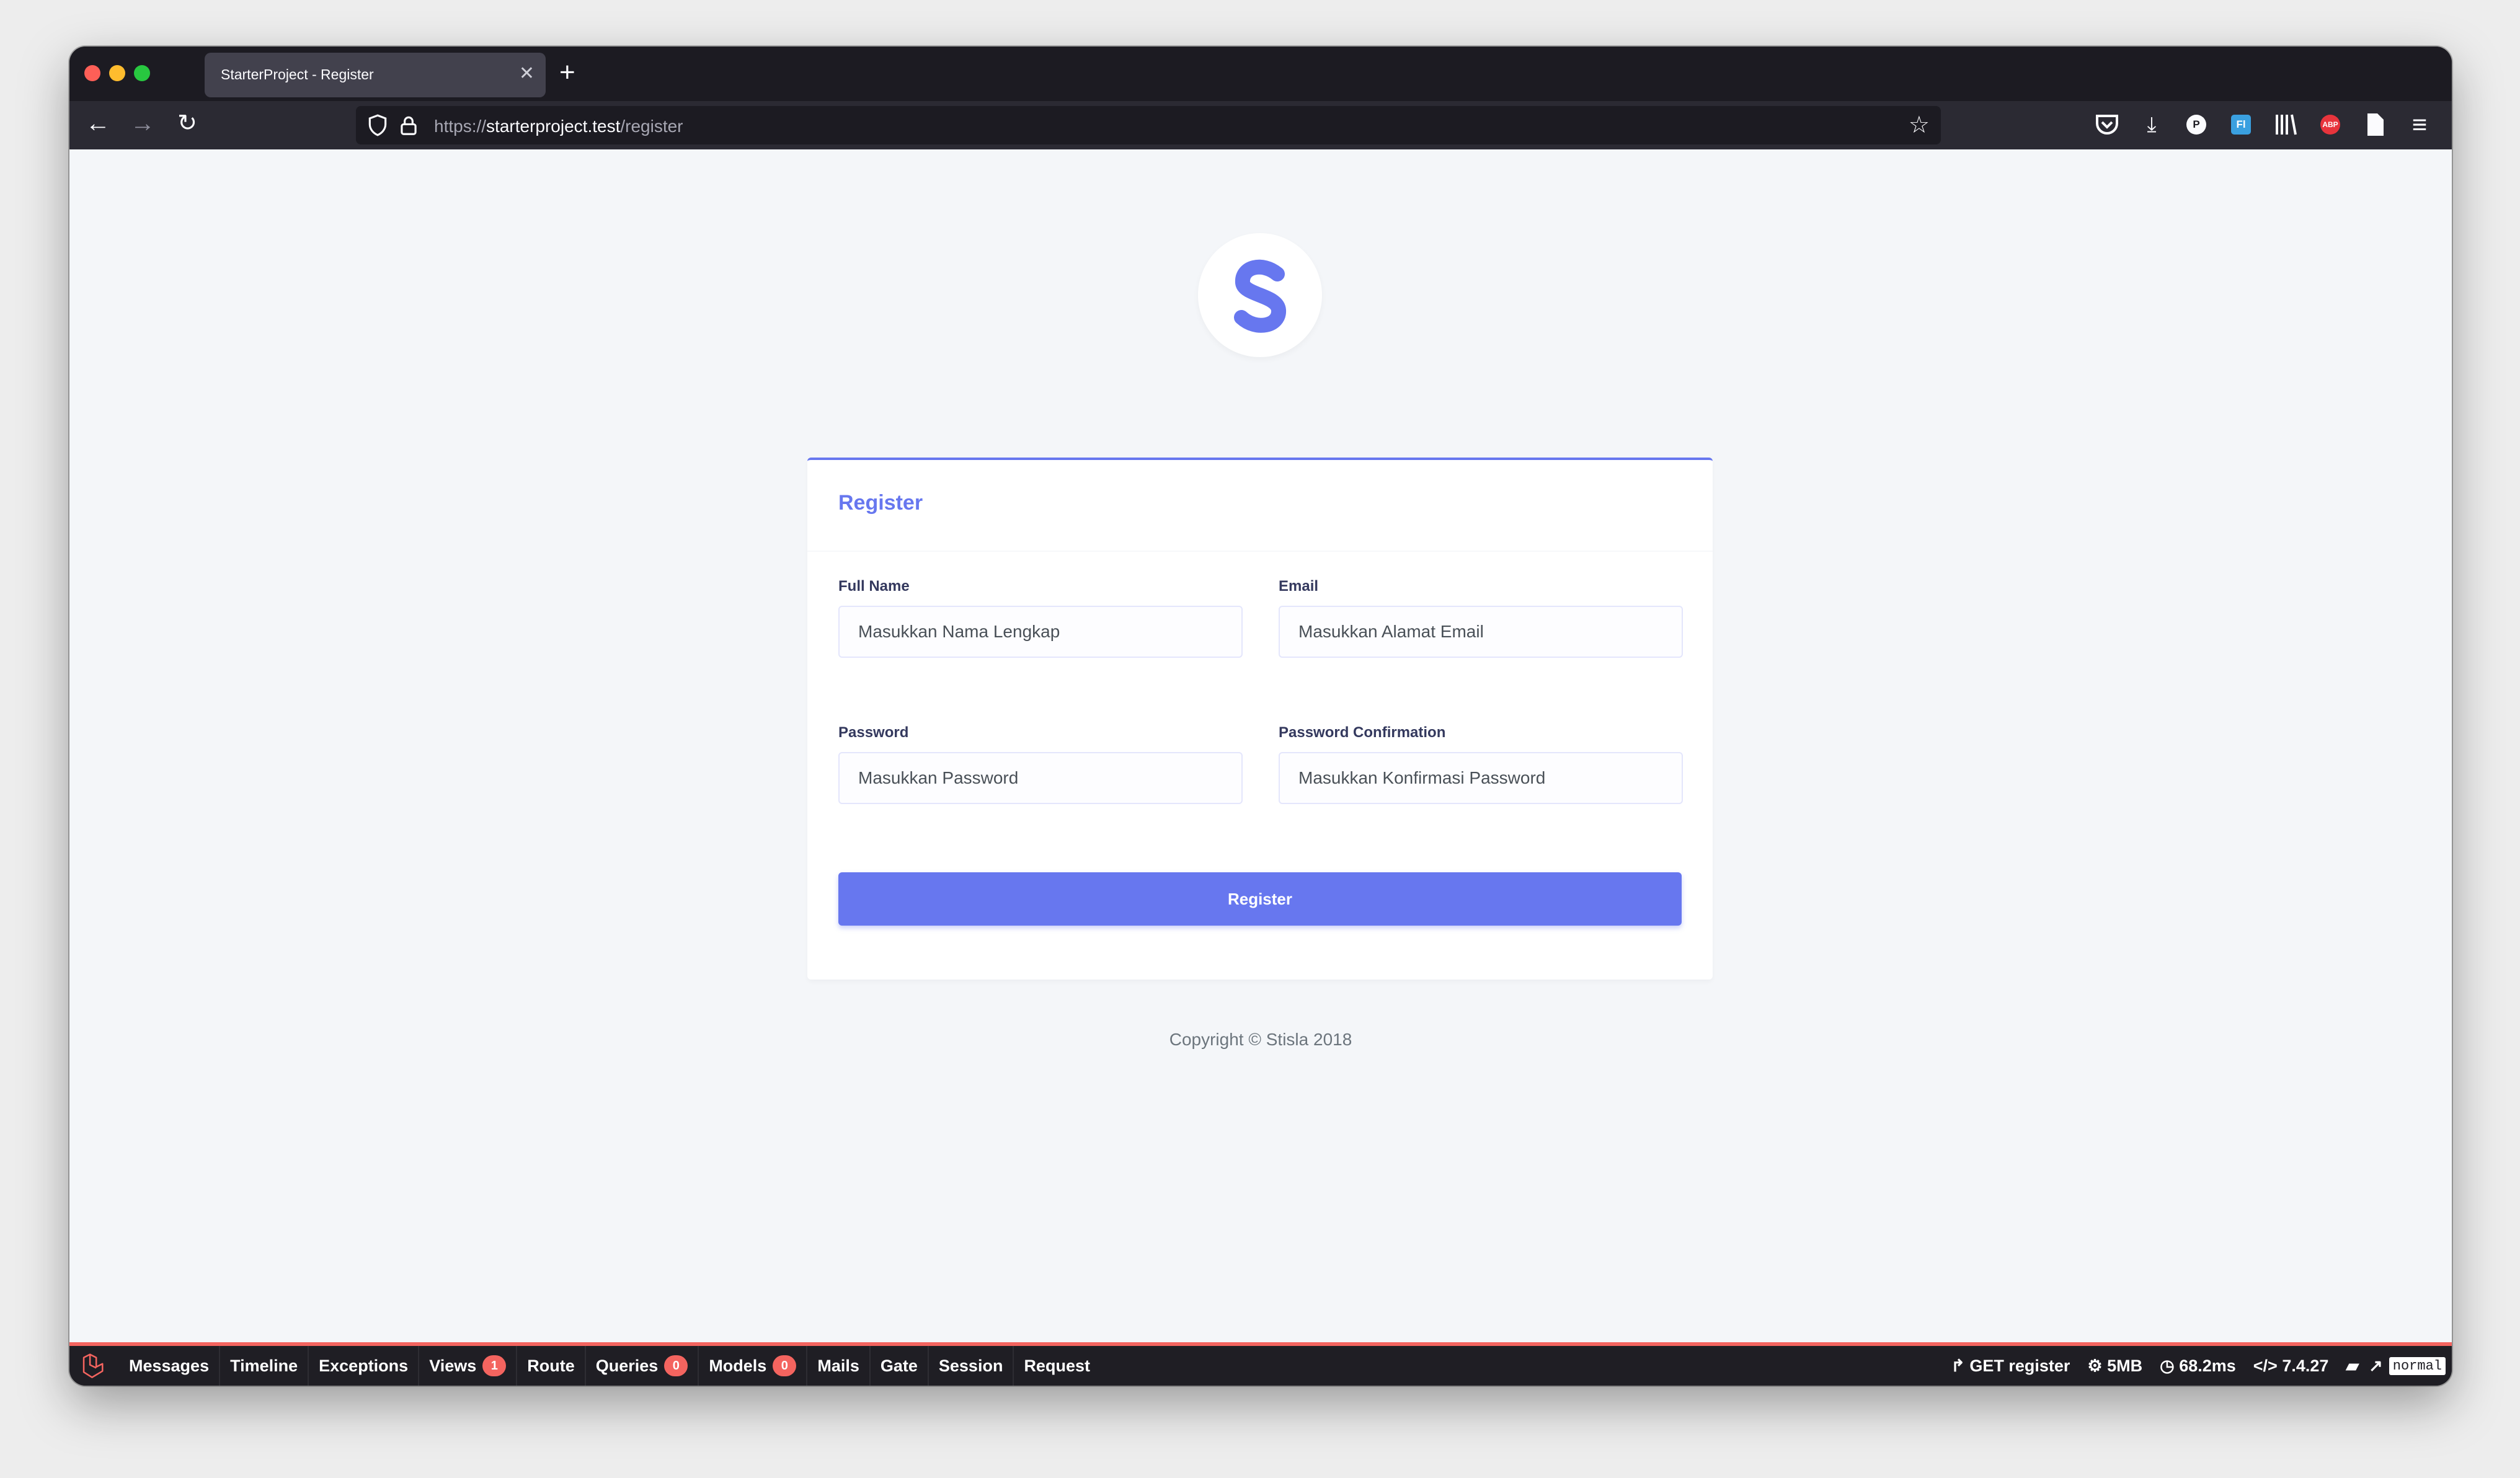 The height and width of the screenshot is (1478, 2520). Describe the element at coordinates (1960, 1365) in the screenshot. I see `share-arrow-icon: ↱` at that location.